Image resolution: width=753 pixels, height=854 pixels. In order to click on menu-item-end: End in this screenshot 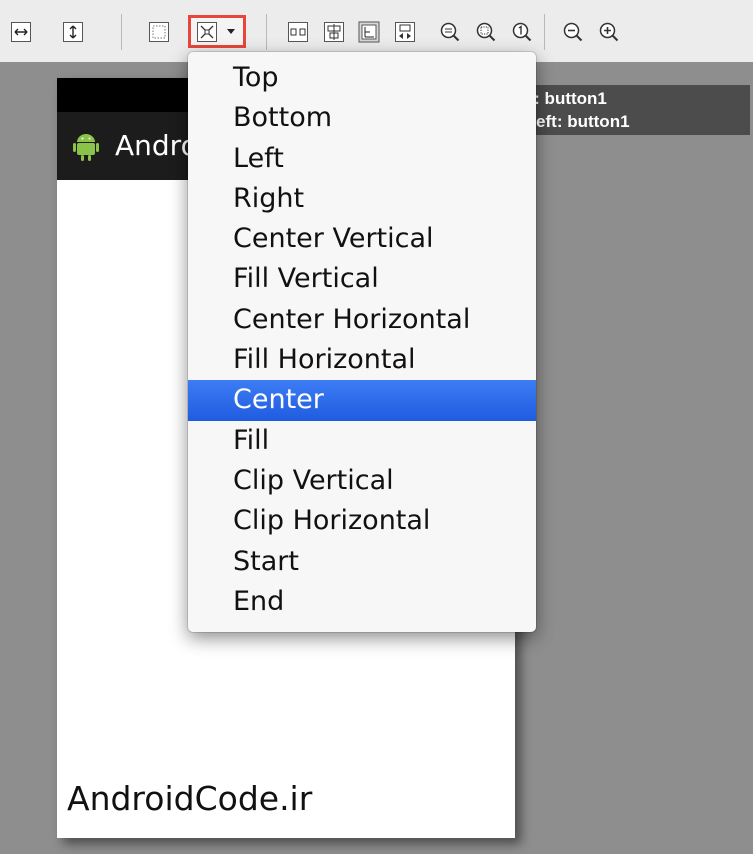, I will do `click(362, 602)`.